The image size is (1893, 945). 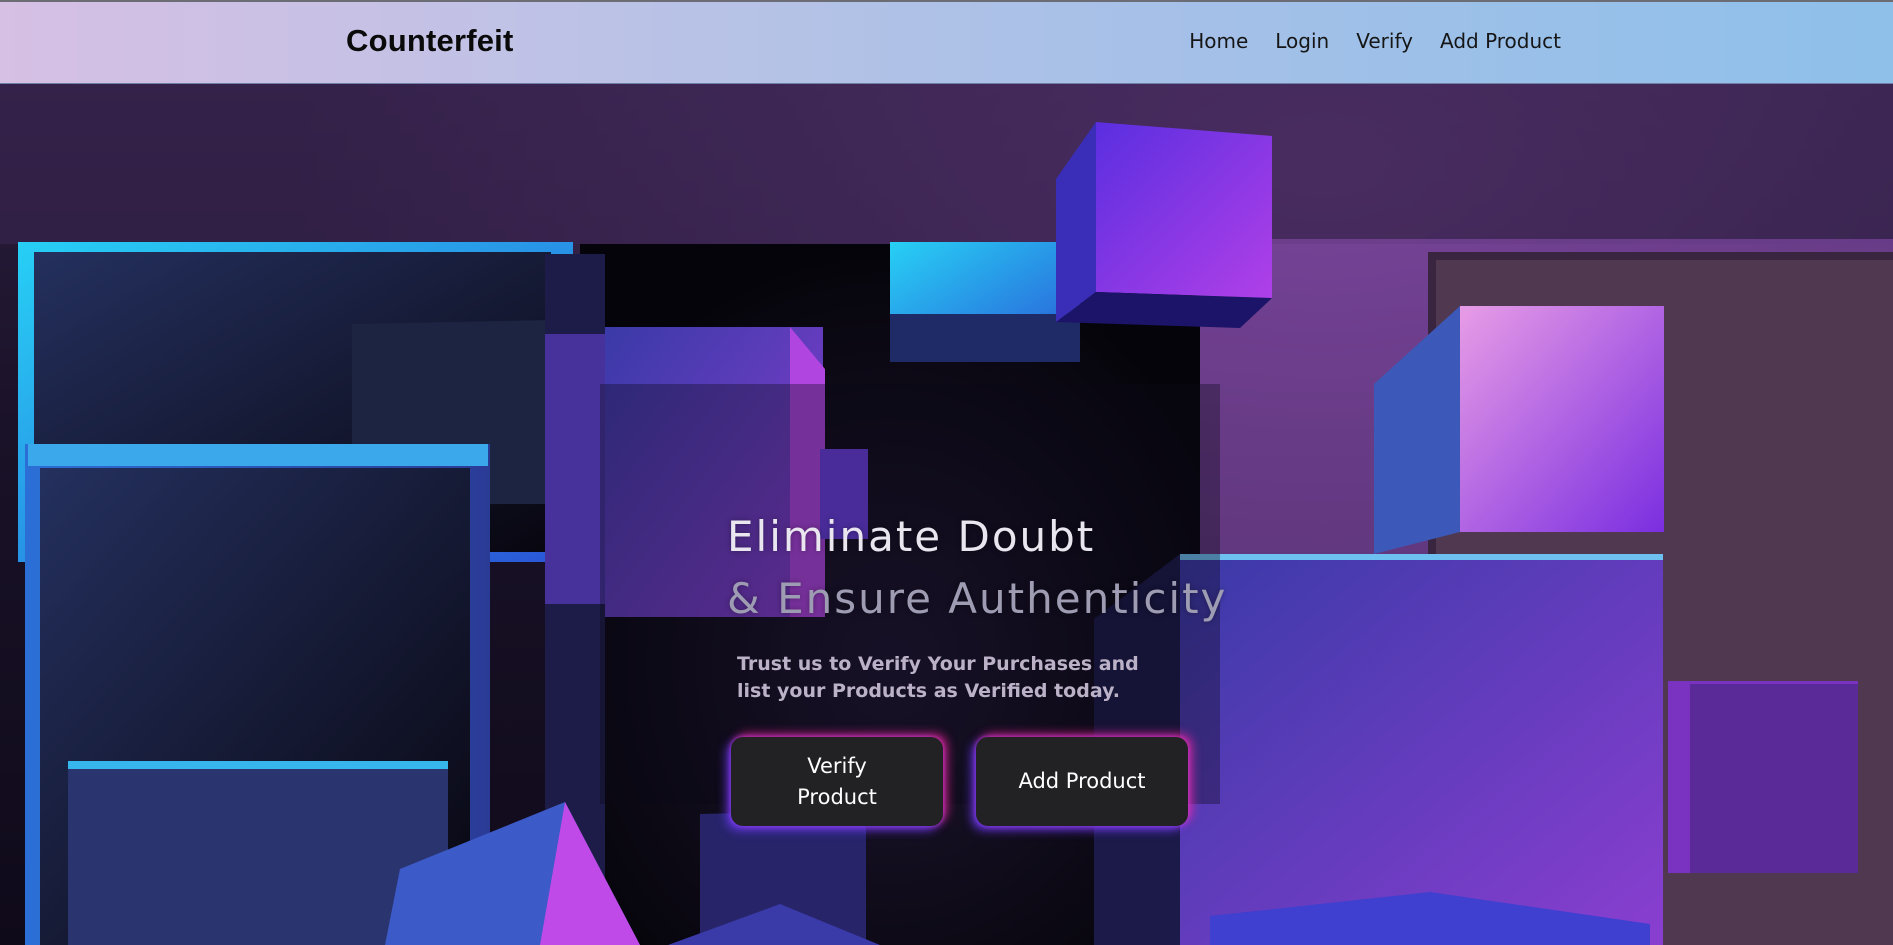 What do you see at coordinates (1384, 41) in the screenshot?
I see `nav-verify-link: Verify` at bounding box center [1384, 41].